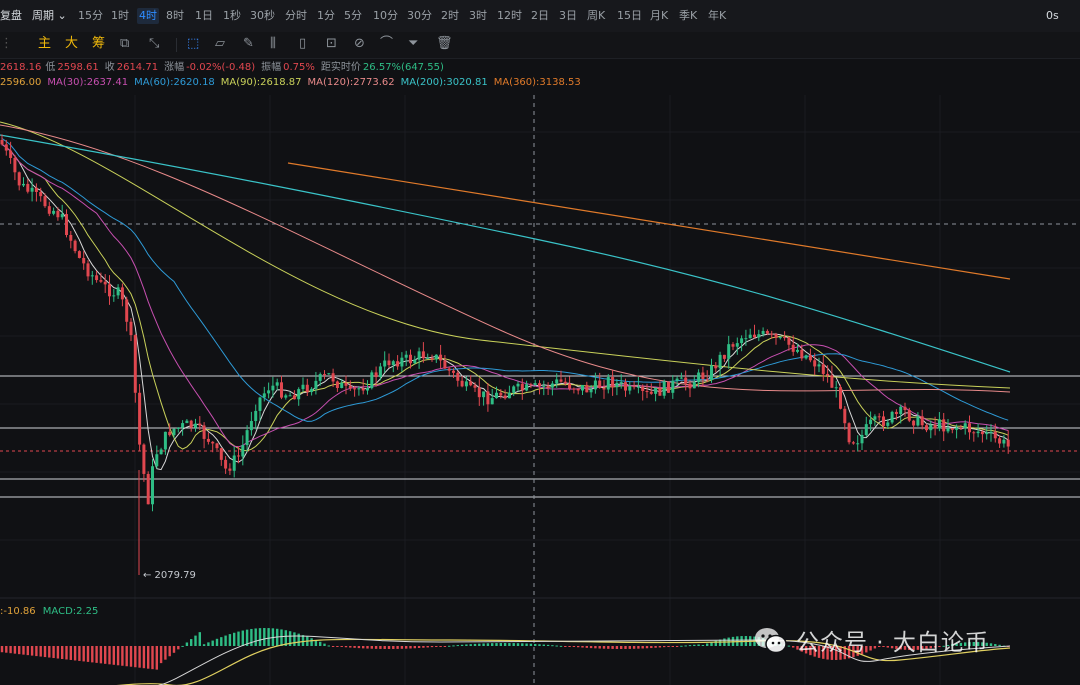 The width and height of the screenshot is (1080, 685). Describe the element at coordinates (771, 641) in the screenshot. I see `wechat-icon` at that location.